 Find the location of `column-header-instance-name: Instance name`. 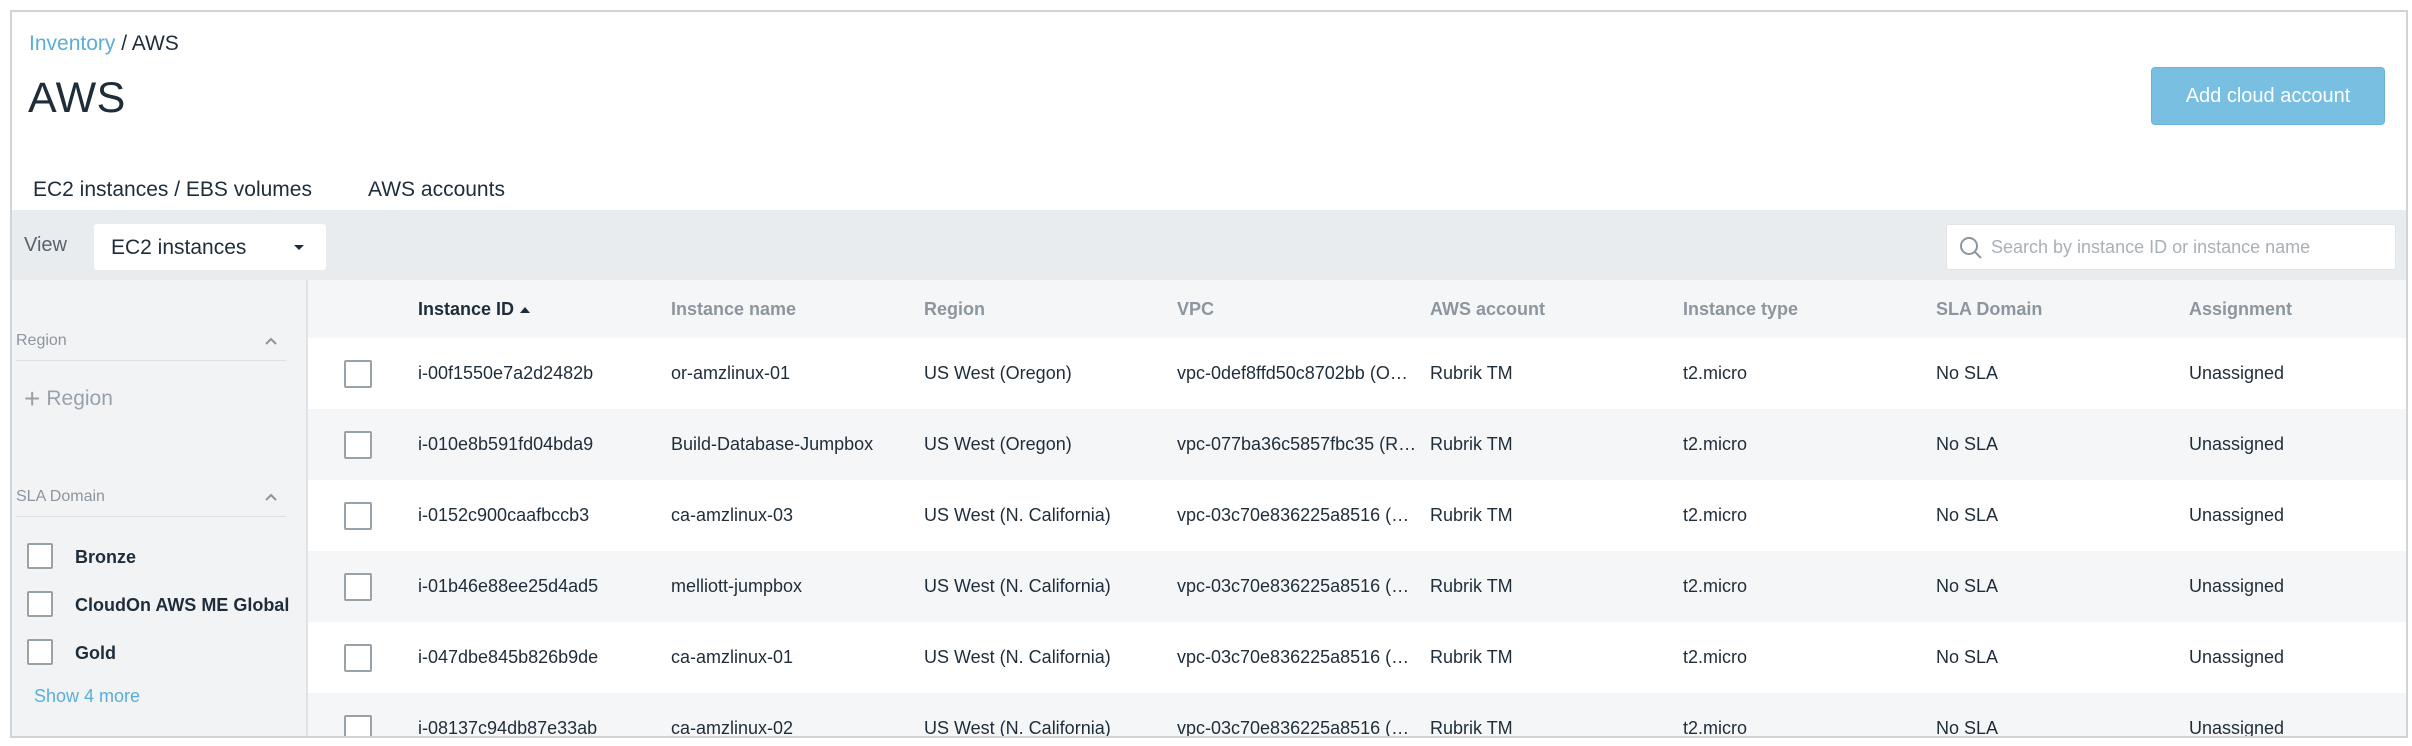

column-header-instance-name: Instance name is located at coordinates (733, 309).